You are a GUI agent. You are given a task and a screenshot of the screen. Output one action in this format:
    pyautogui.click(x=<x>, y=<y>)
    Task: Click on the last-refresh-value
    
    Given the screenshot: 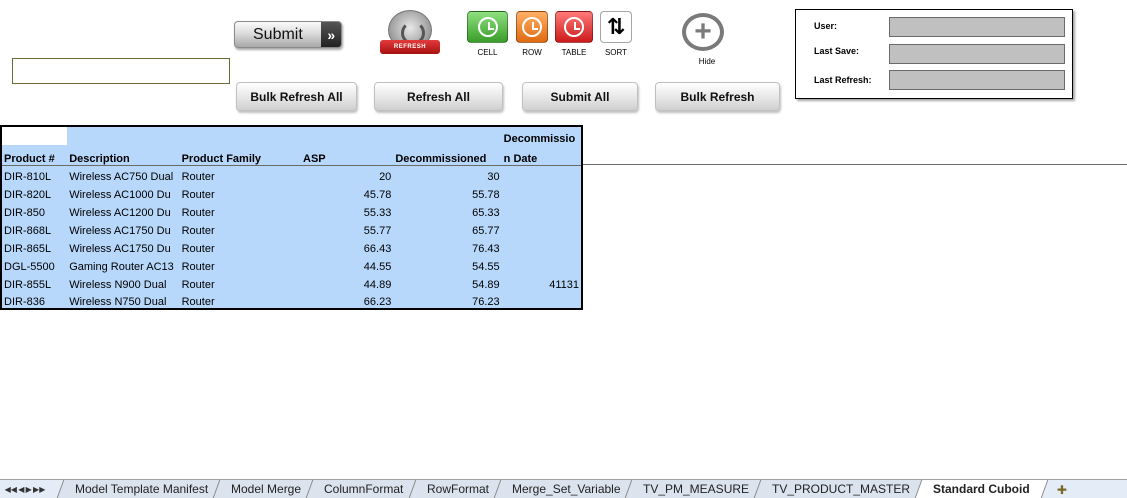 What is the action you would take?
    pyautogui.click(x=977, y=80)
    